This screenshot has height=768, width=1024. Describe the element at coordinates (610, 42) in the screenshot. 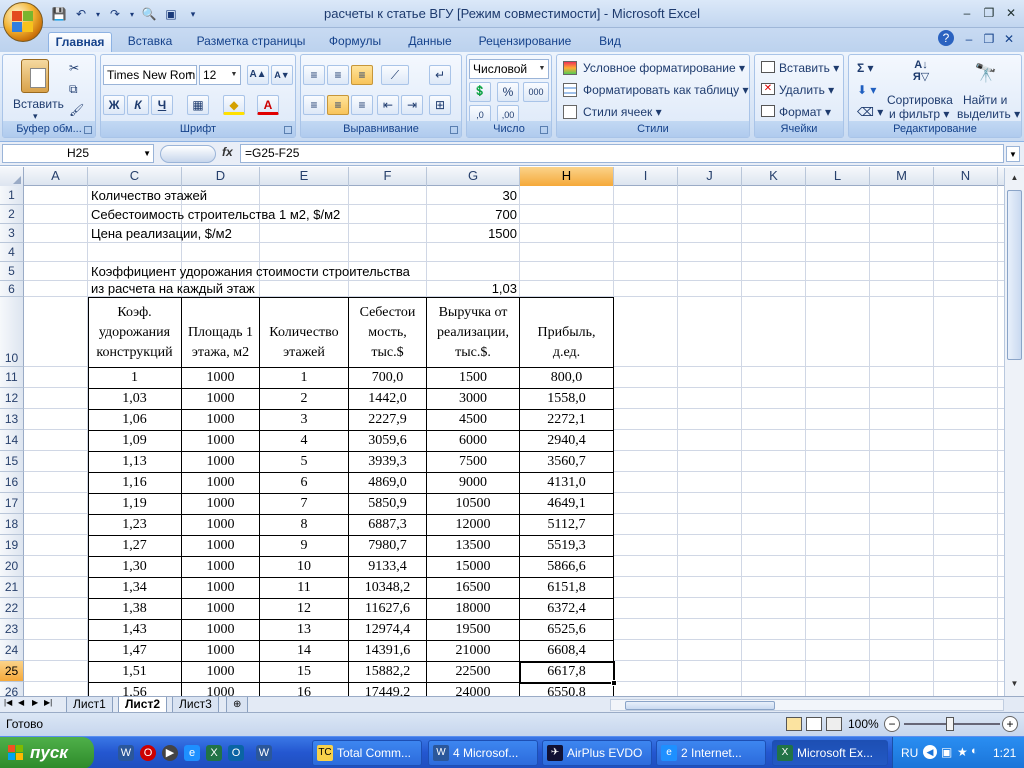

I see `tab-view: Вид` at that location.